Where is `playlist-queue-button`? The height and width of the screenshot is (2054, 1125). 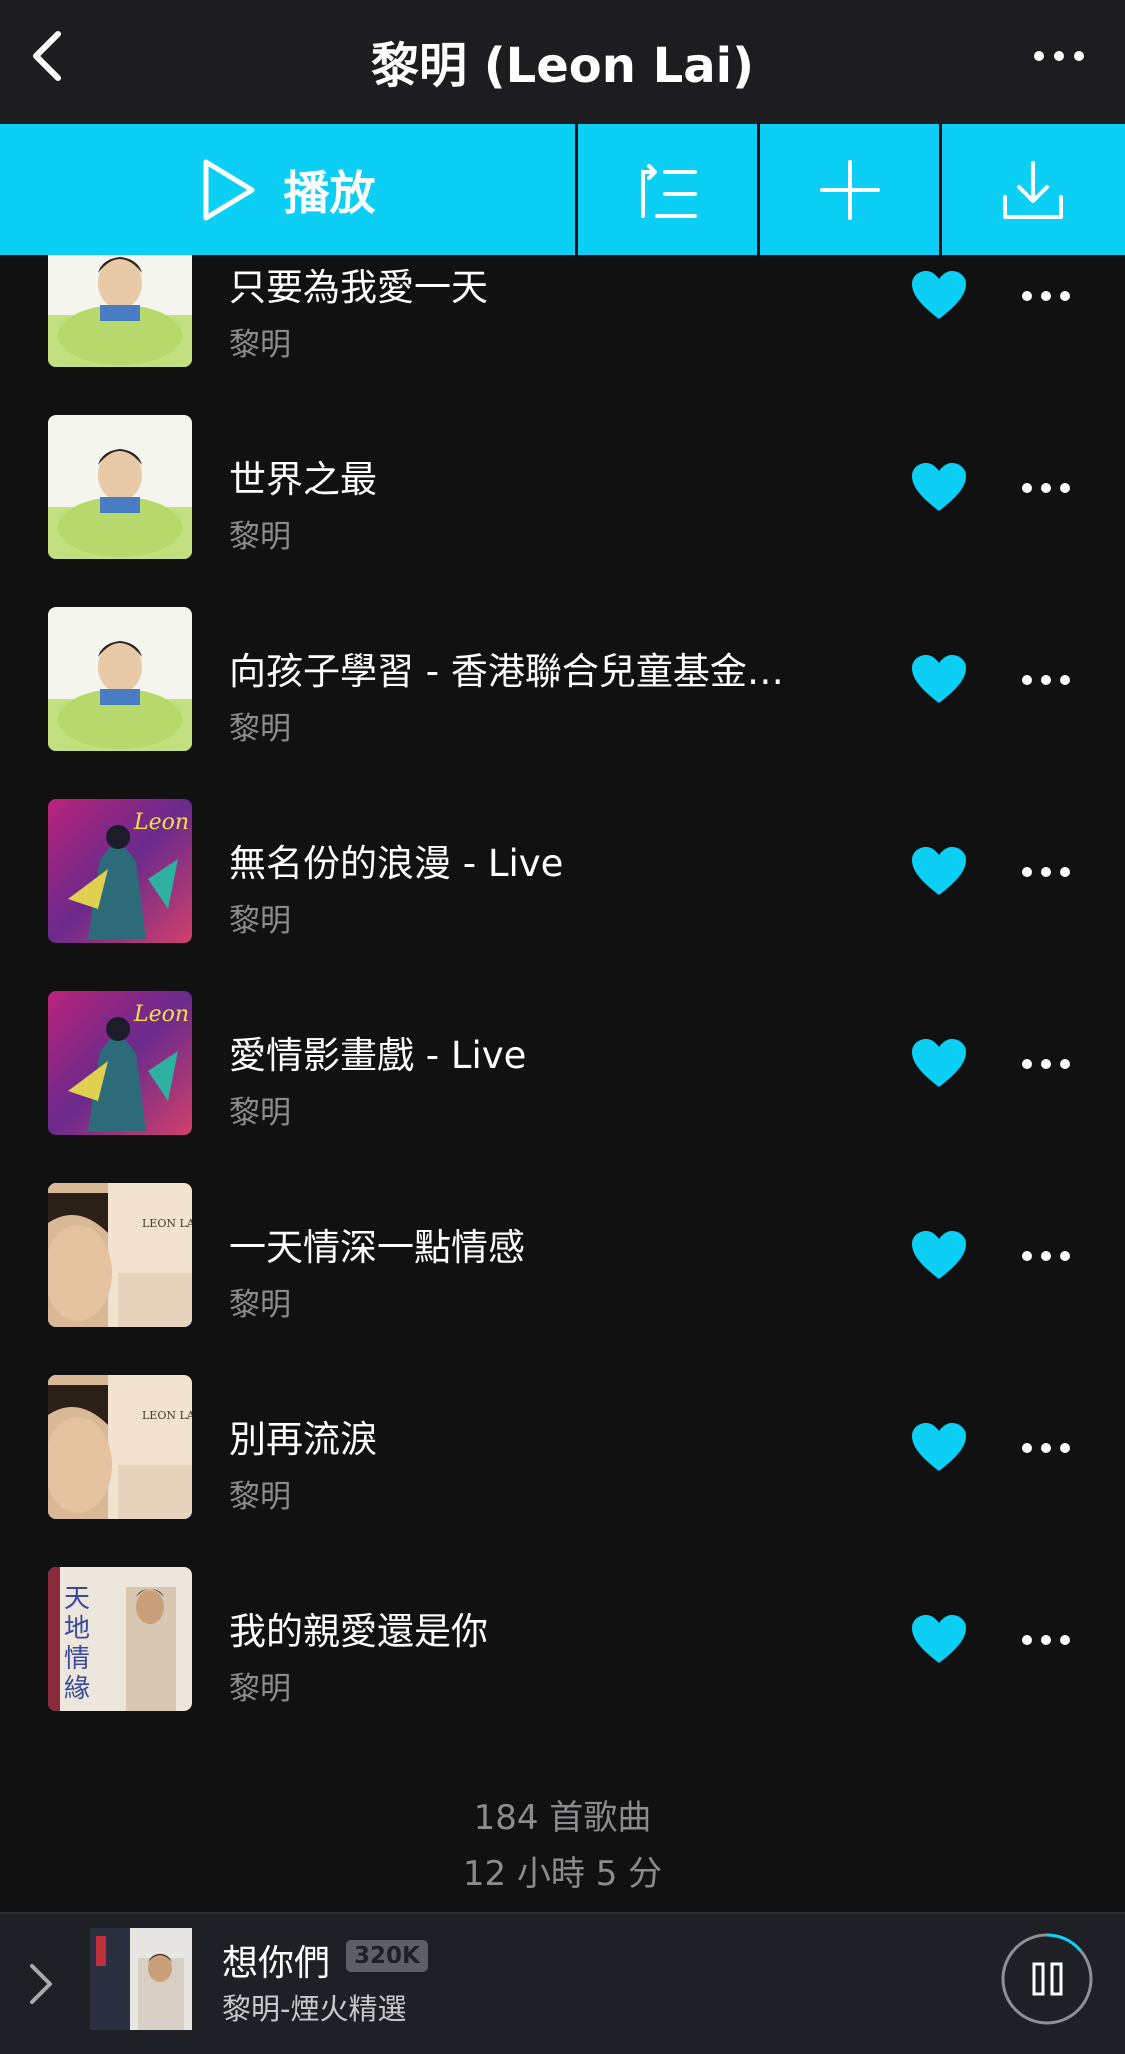 playlist-queue-button is located at coordinates (669, 189).